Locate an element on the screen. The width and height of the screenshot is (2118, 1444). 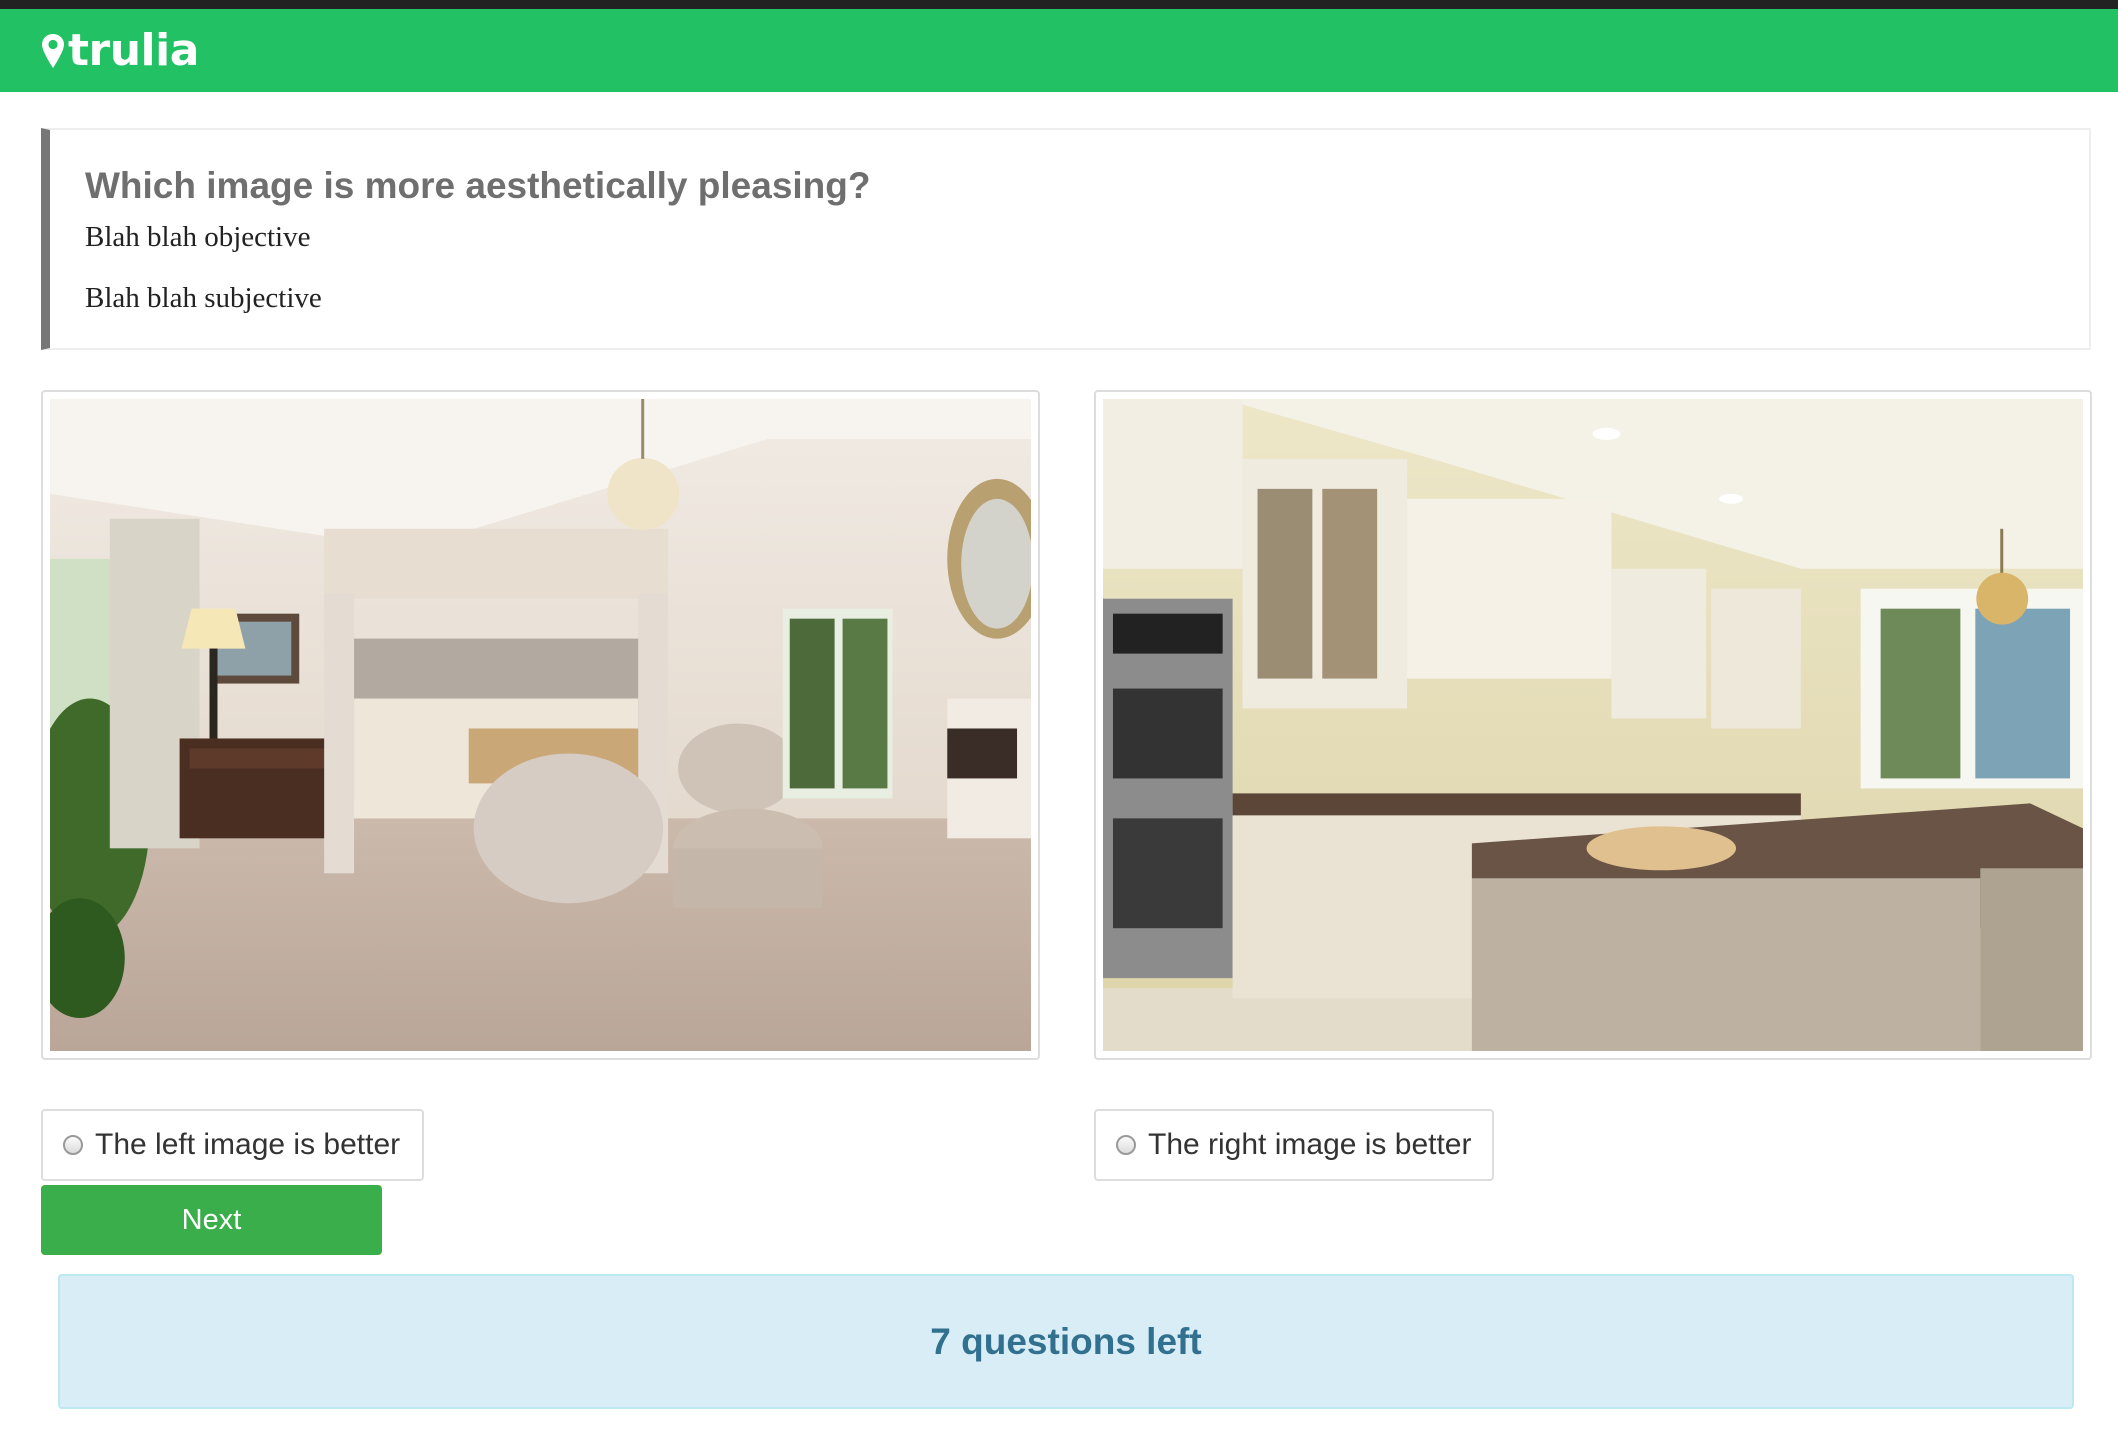
questions-remaining-banner: 7 questions left is located at coordinates (1066, 1341).